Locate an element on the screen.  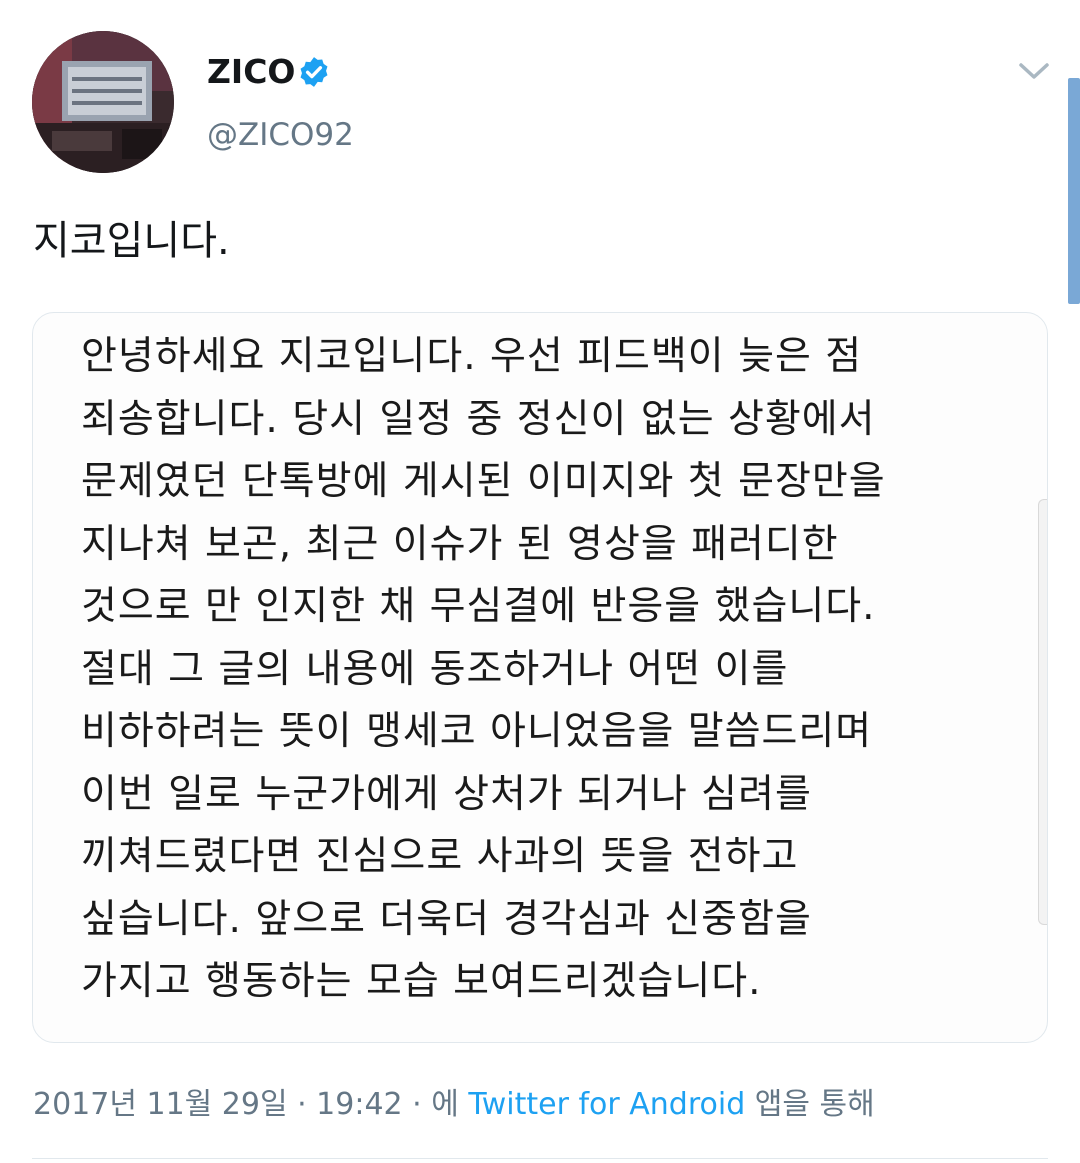
tweet-source-link: Twitter for Android is located at coordinates (606, 1104).